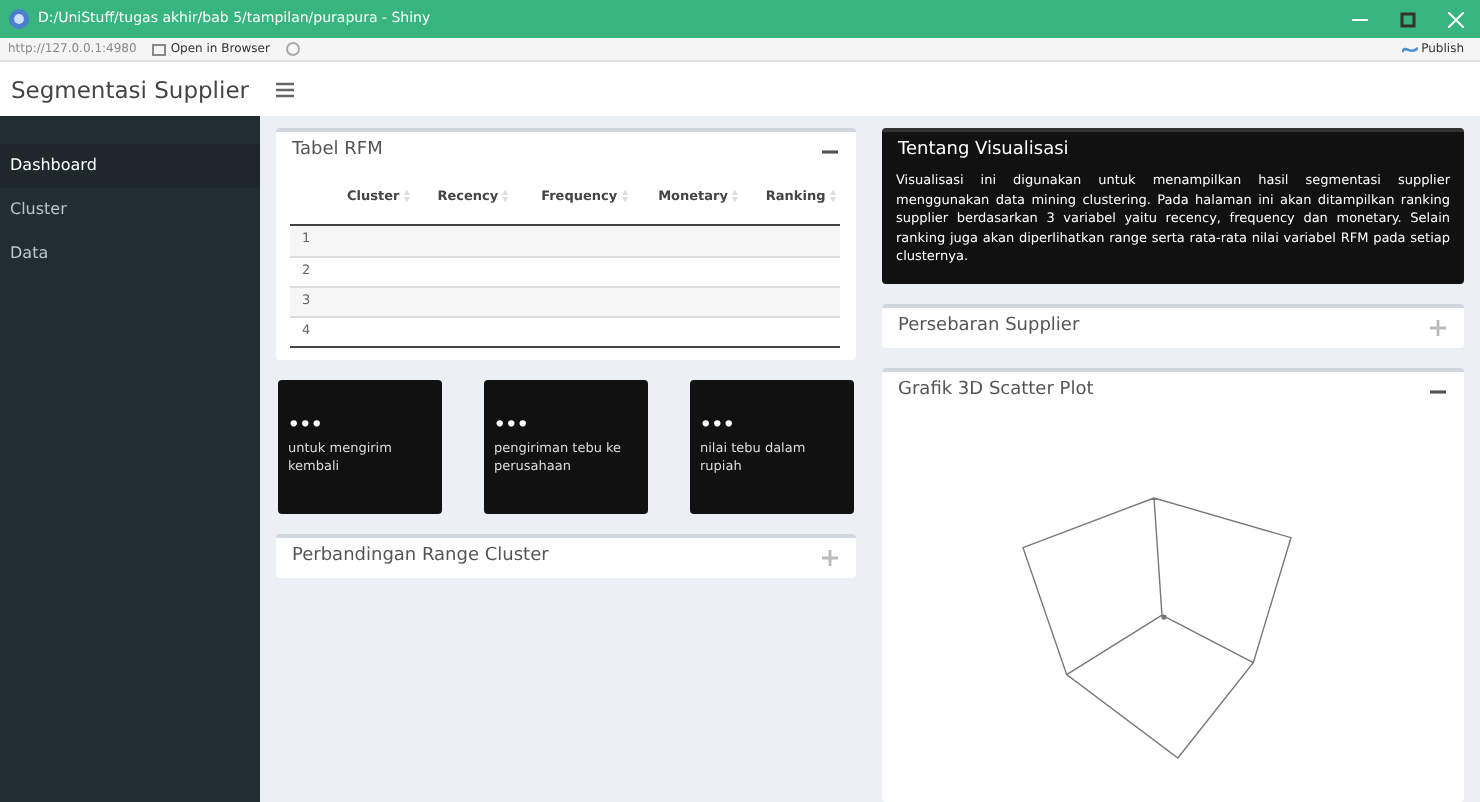  What do you see at coordinates (1456, 19) in the screenshot?
I see `close-icon` at bounding box center [1456, 19].